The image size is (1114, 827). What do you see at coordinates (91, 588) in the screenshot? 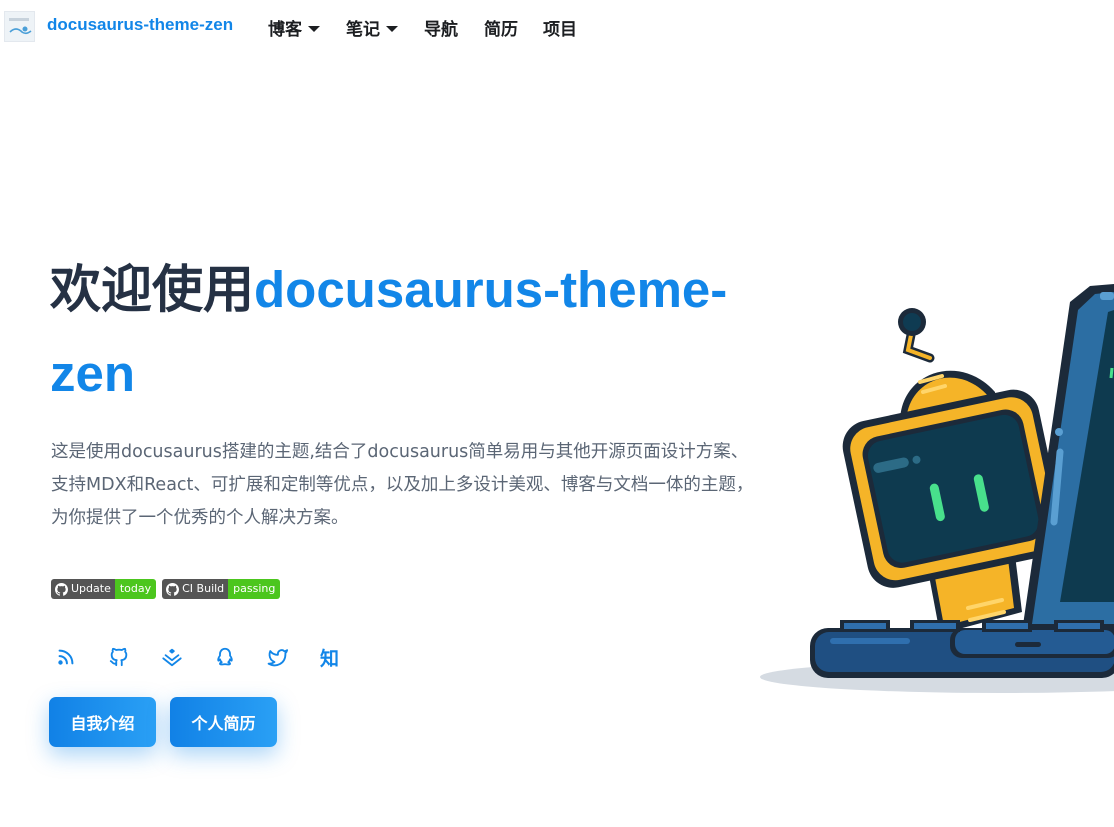
I see `update-badge-label: Update` at bounding box center [91, 588].